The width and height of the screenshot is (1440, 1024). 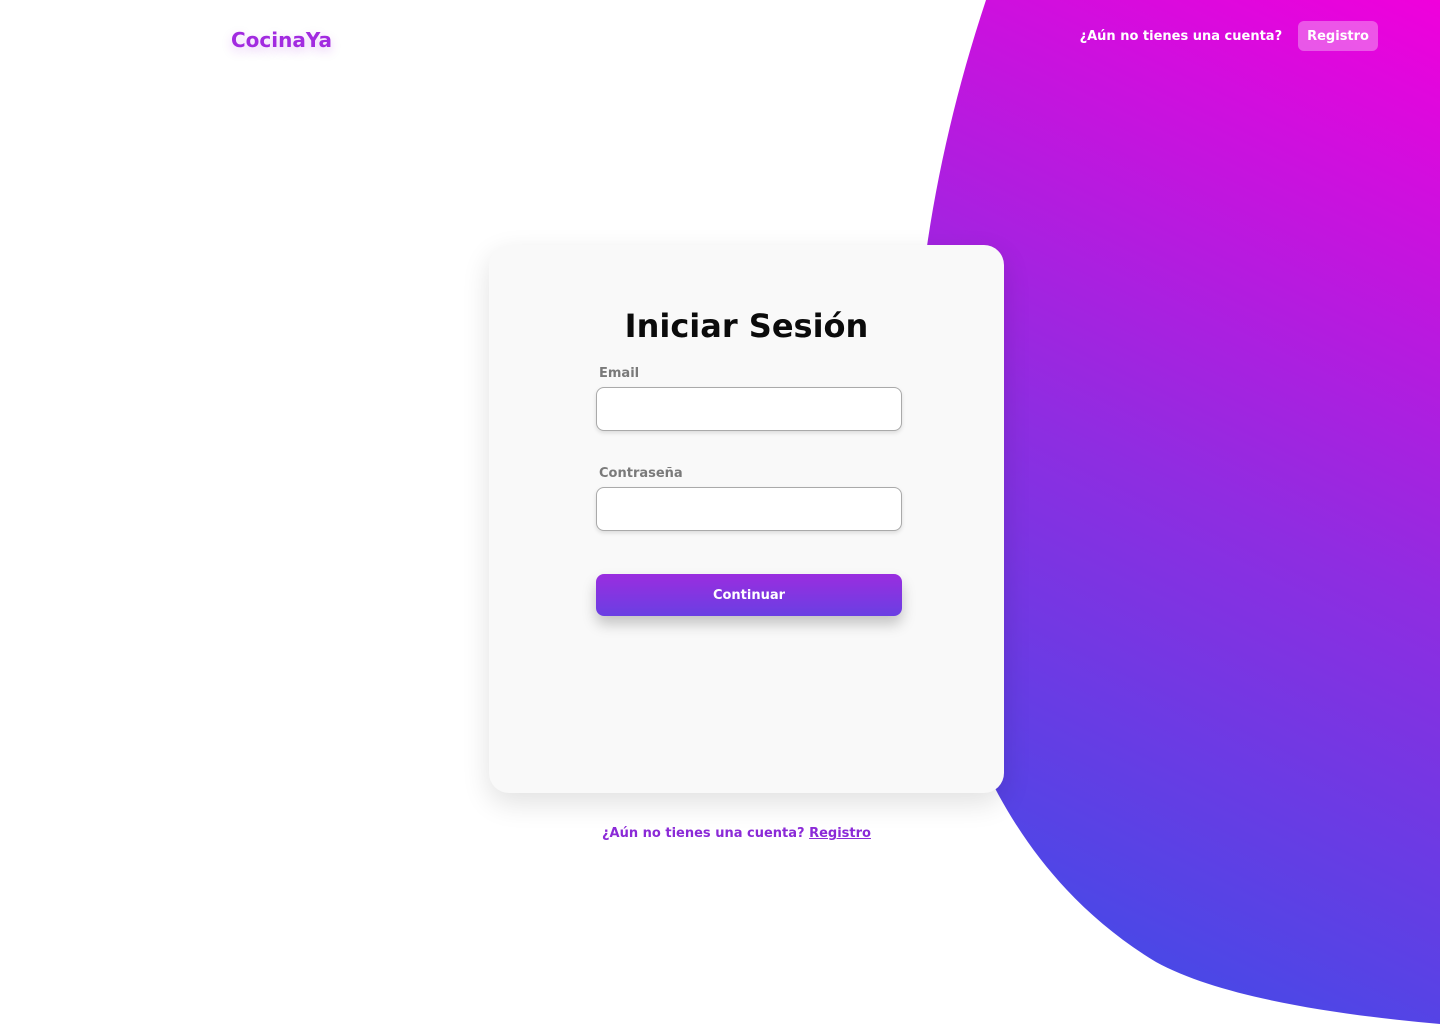 I want to click on top-navigation: ¿Aún no tienes una cuenta? Registro, so click(x=1229, y=36).